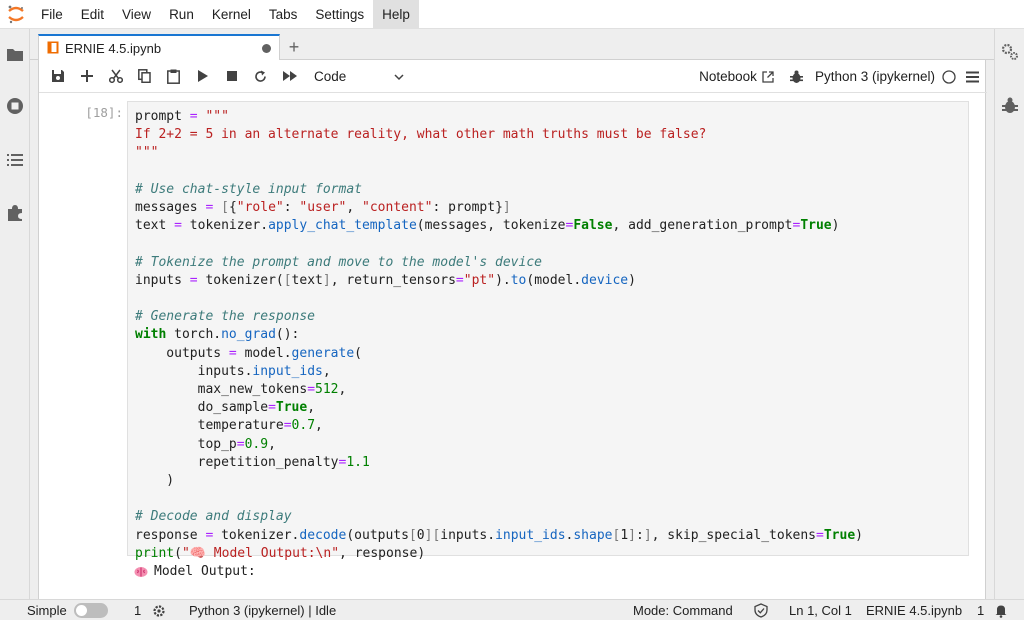 This screenshot has width=1024, height=620. I want to click on cell-type-select: Code, so click(359, 76).